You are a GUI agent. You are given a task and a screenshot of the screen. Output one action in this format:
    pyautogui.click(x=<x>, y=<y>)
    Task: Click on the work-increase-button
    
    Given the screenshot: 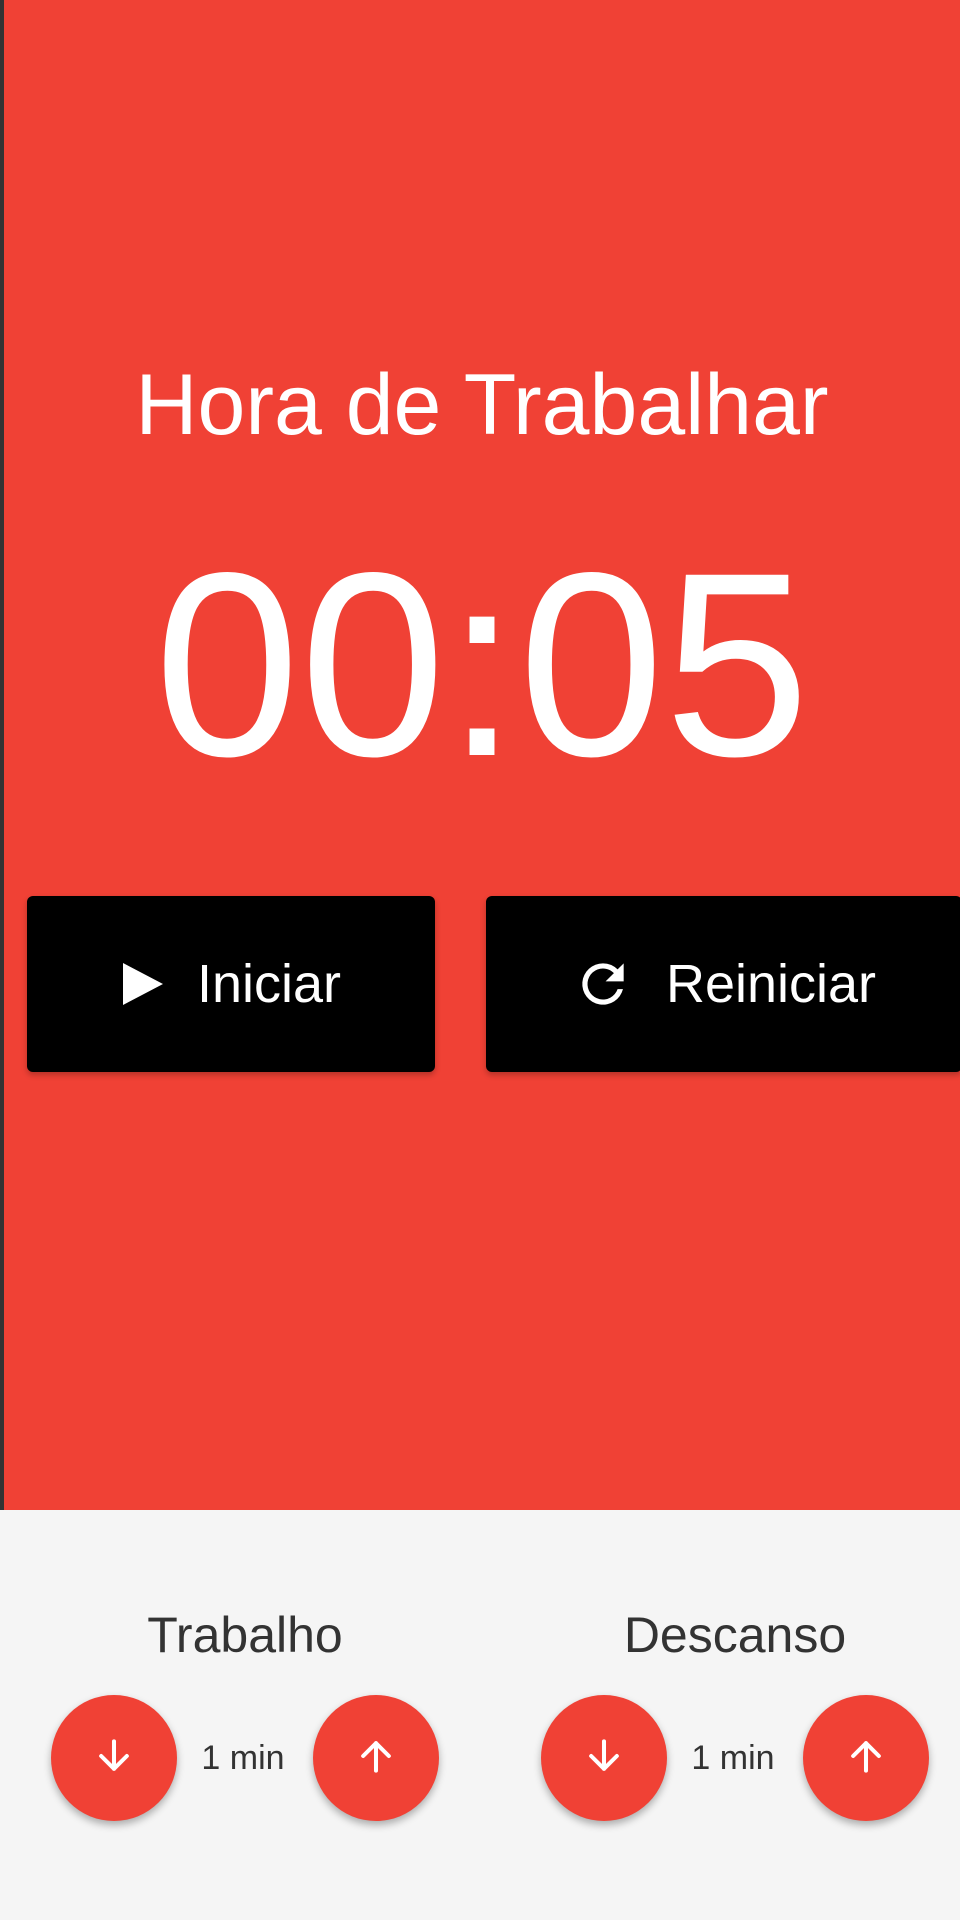 What is the action you would take?
    pyautogui.click(x=376, y=1758)
    